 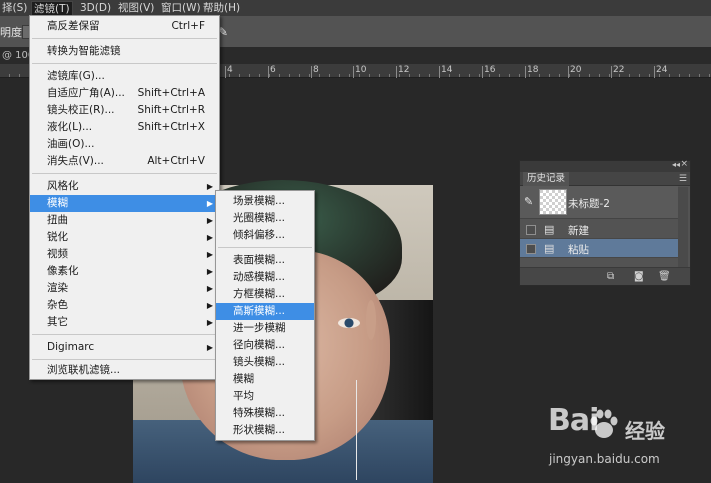 I want to click on ruler-number: 6, so click(x=273, y=70).